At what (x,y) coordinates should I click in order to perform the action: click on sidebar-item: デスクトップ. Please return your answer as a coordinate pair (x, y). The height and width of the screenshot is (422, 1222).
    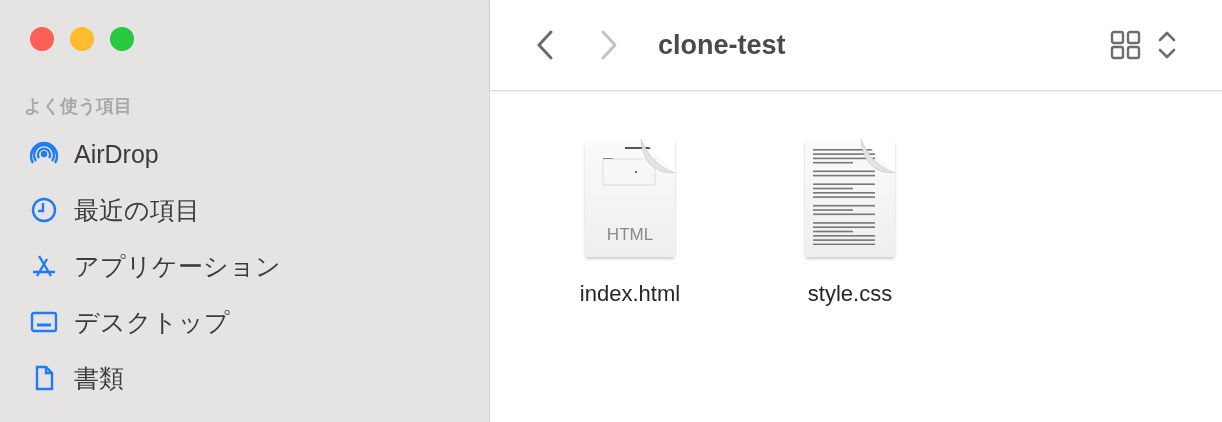
    Looking at the image, I should click on (259, 322).